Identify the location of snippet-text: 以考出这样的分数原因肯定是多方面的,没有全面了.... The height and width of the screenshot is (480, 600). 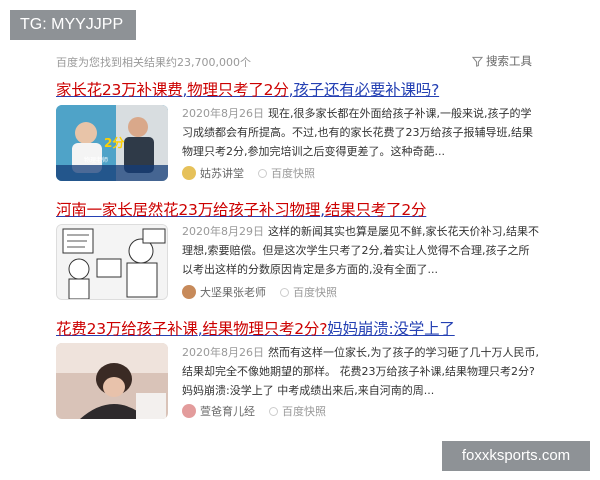
(310, 269).